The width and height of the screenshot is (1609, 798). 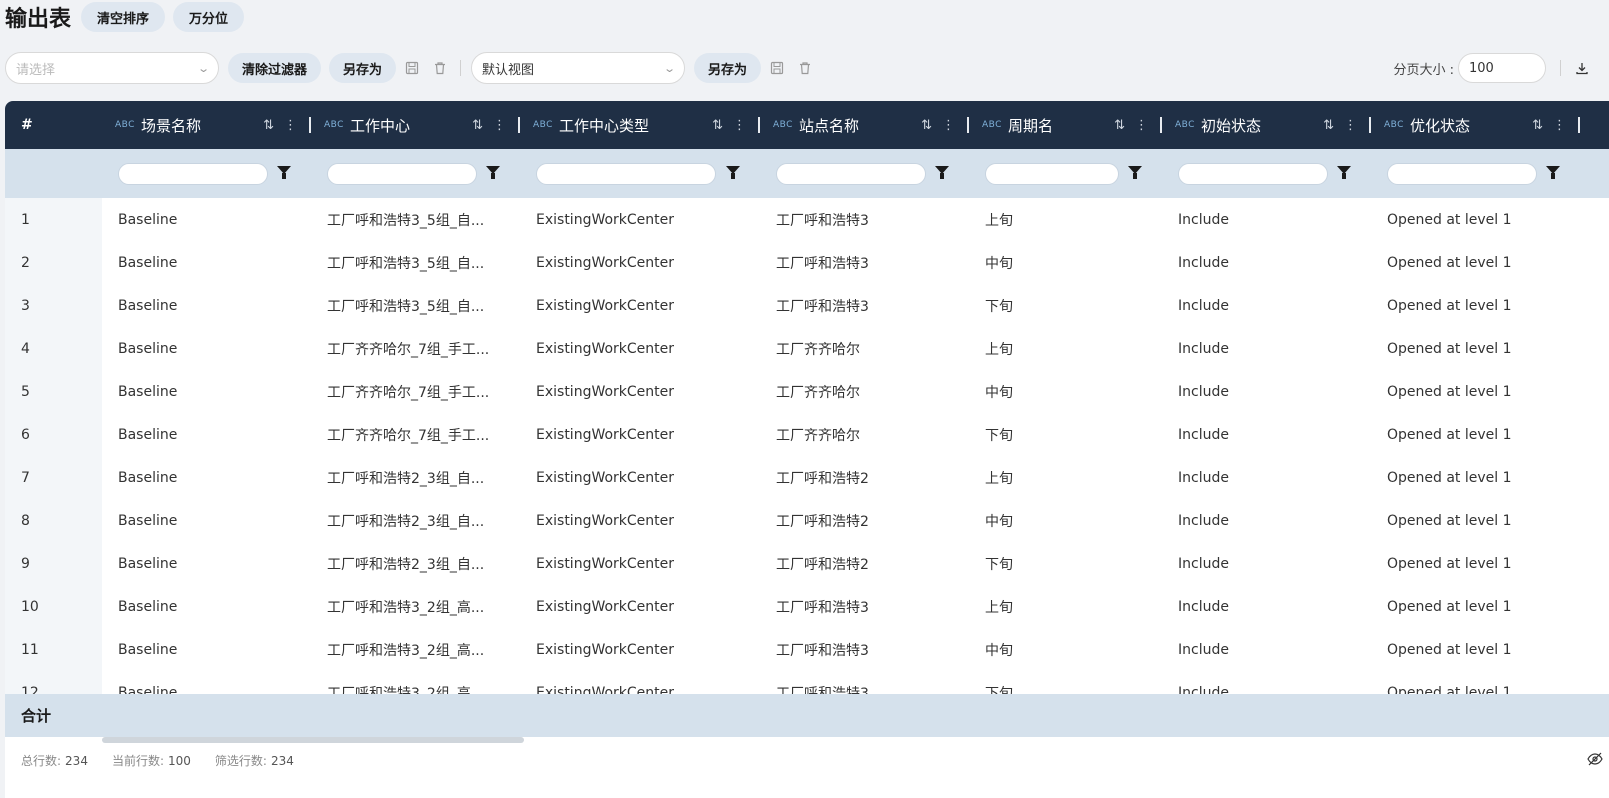 What do you see at coordinates (54, 761) in the screenshot?
I see `total-rows: 总行数: 234` at bounding box center [54, 761].